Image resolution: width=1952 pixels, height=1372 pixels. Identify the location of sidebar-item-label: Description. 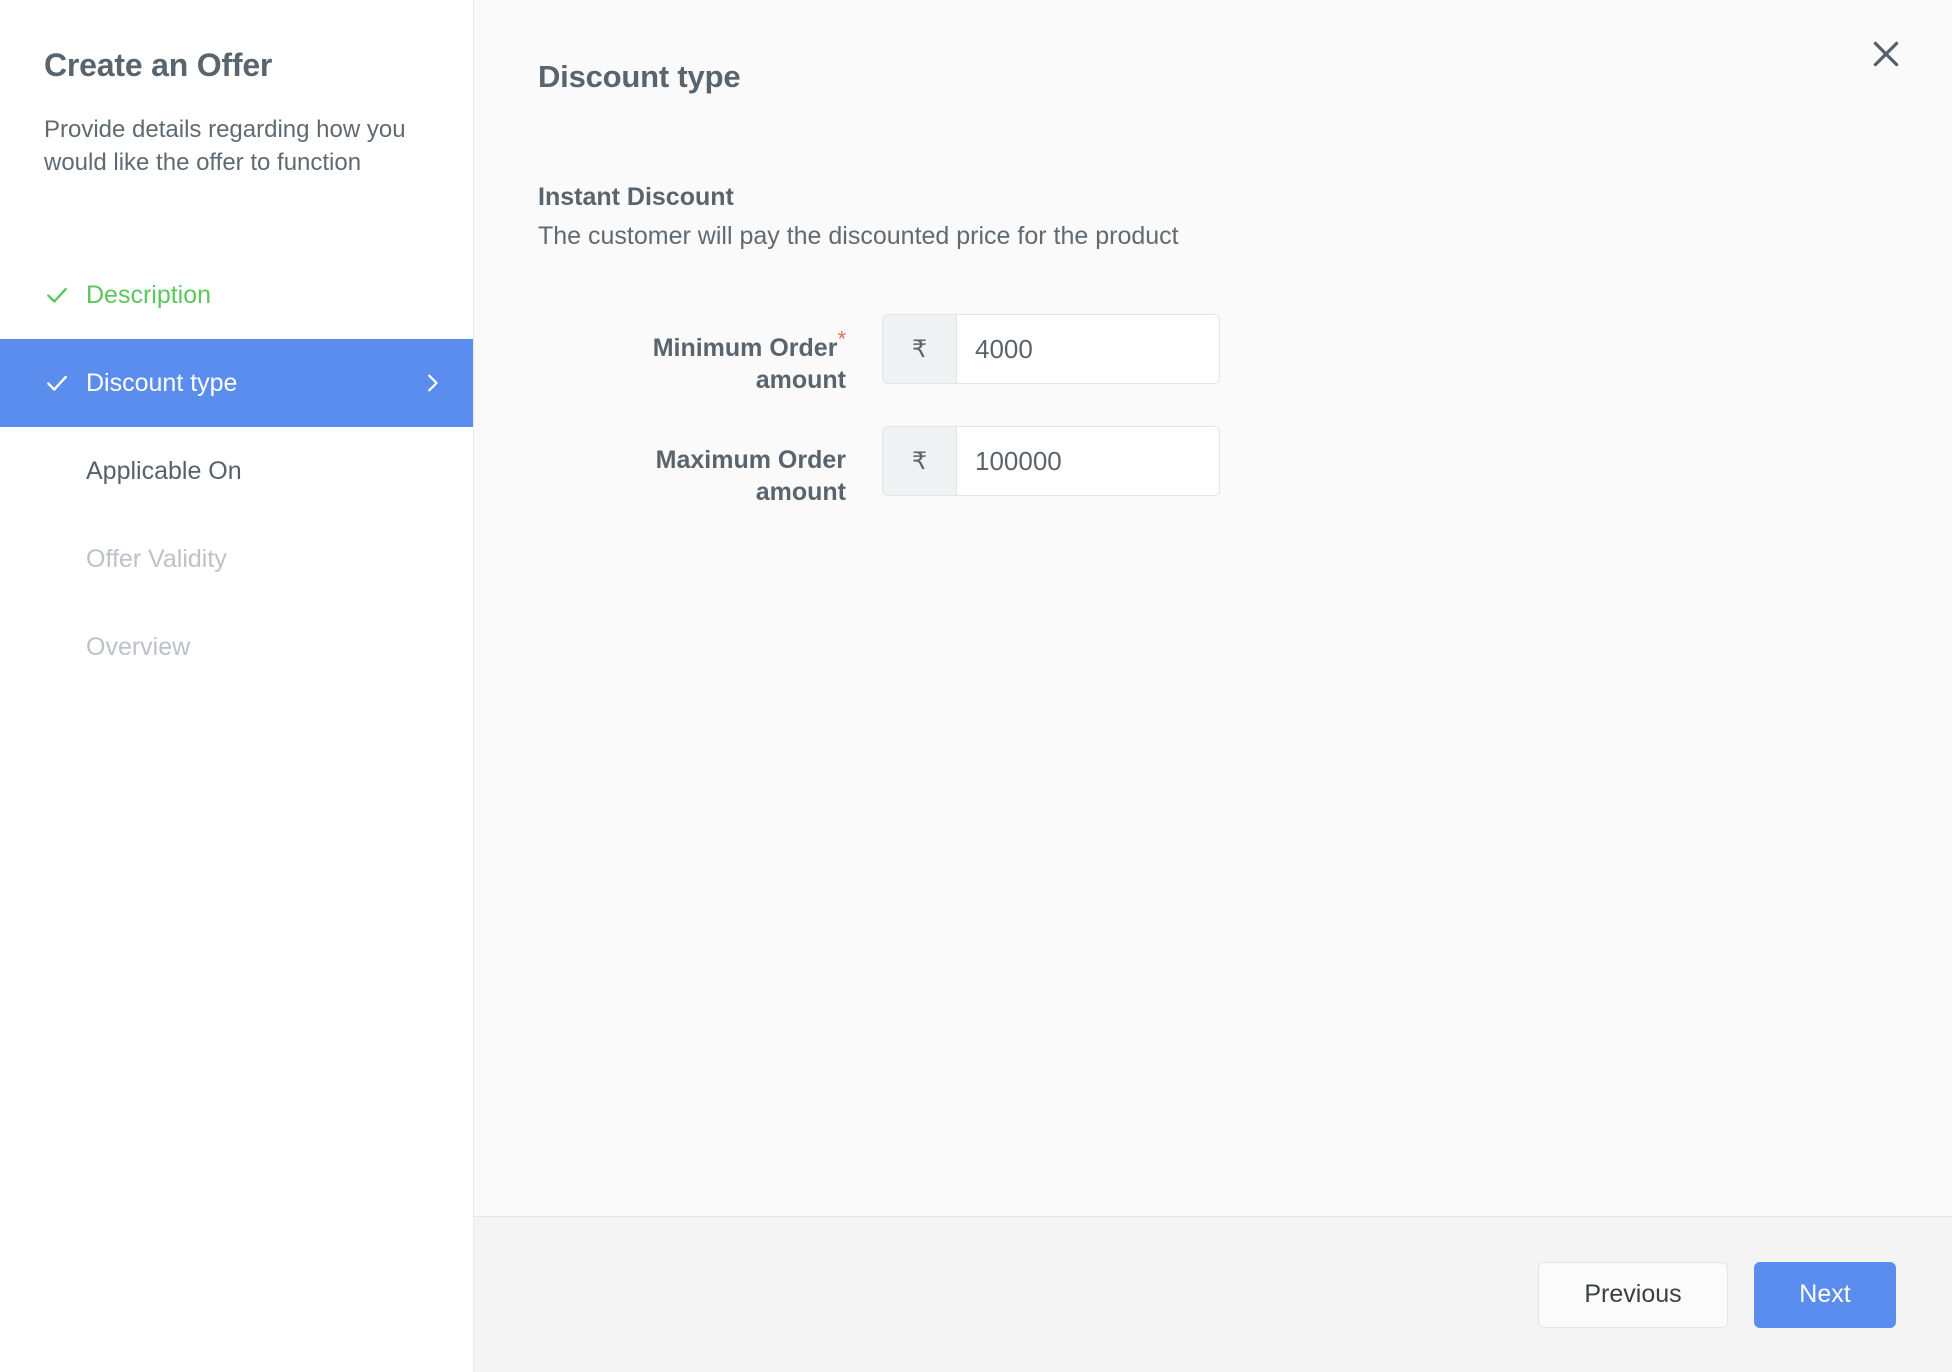
(149, 294).